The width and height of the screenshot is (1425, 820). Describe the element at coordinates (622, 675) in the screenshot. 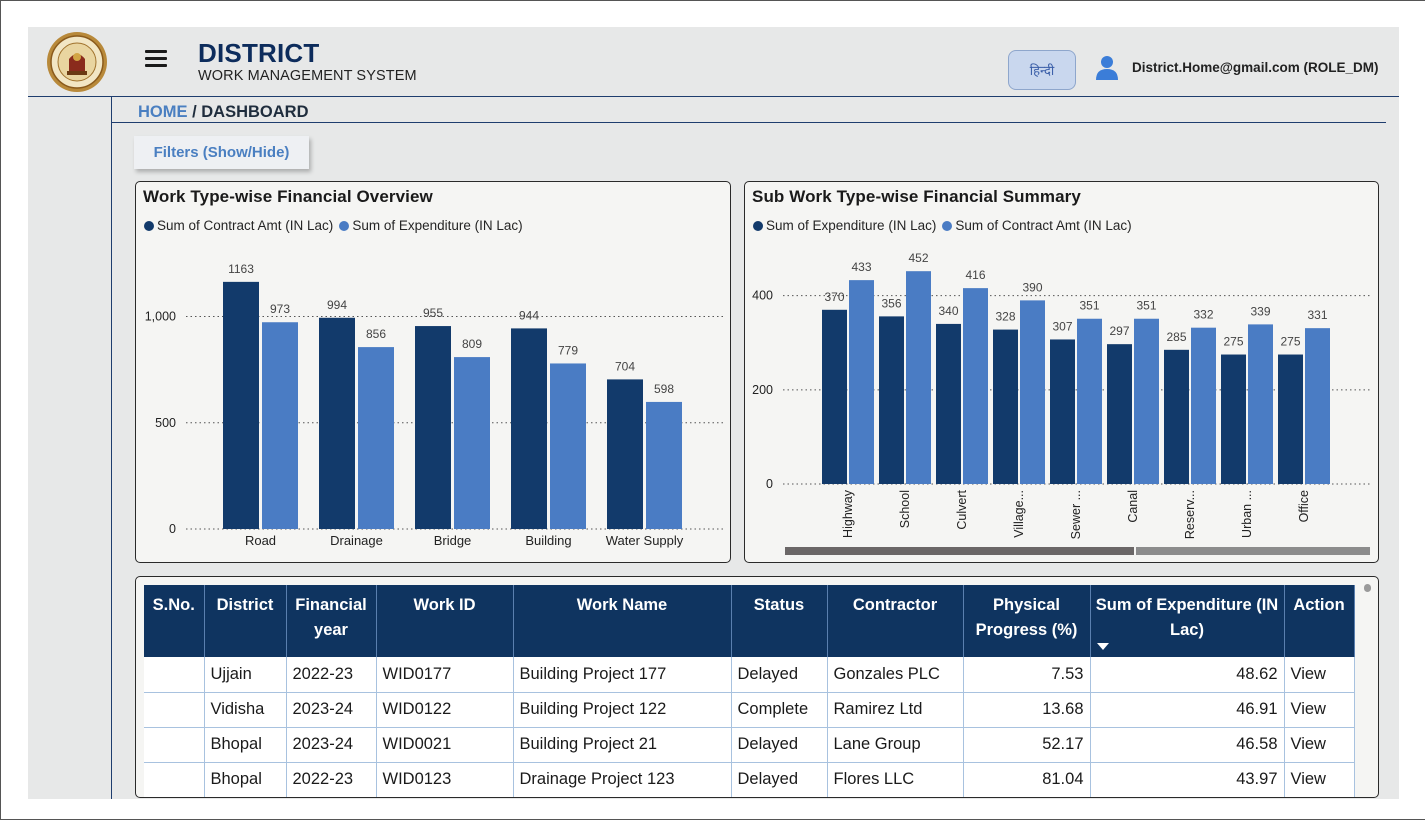

I see `table-cell: Building Project 177` at that location.